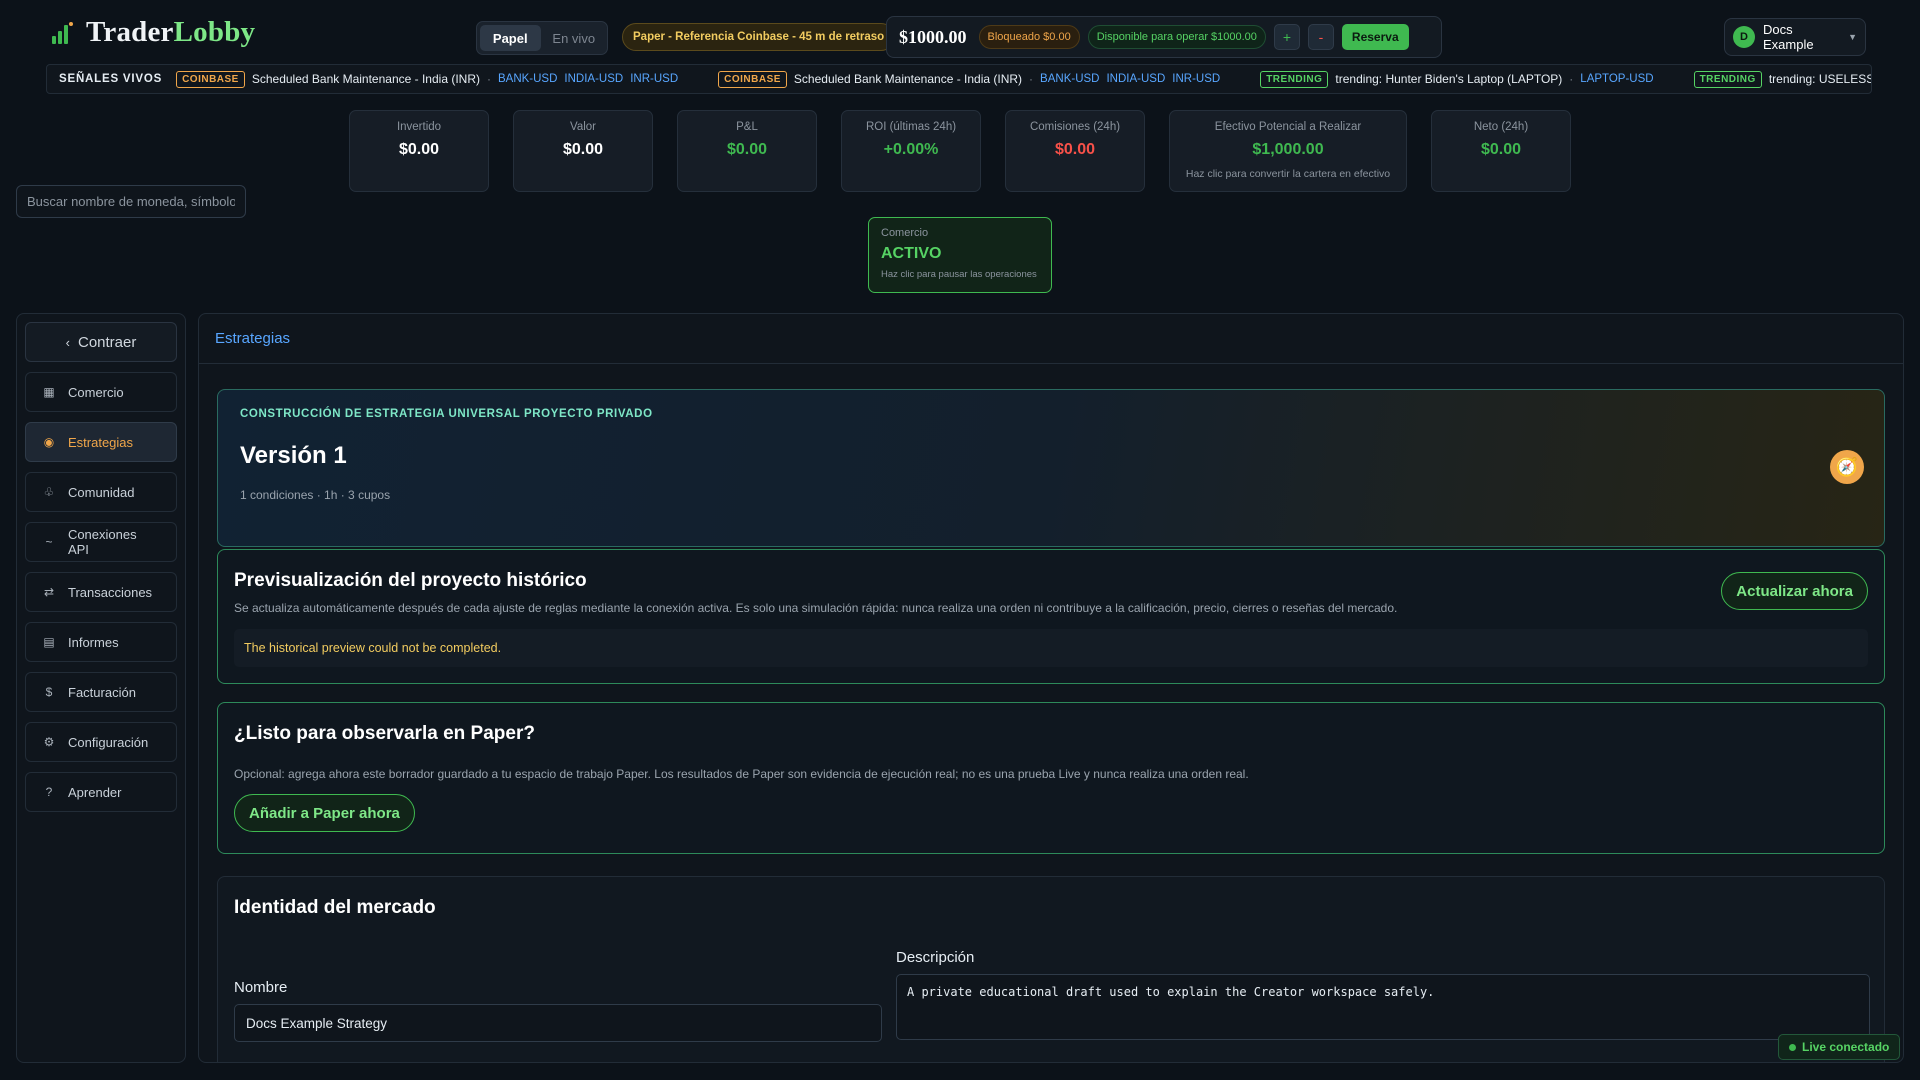 The width and height of the screenshot is (1920, 1080). What do you see at coordinates (1320, 37) in the screenshot?
I see `remove-funds-button: -` at bounding box center [1320, 37].